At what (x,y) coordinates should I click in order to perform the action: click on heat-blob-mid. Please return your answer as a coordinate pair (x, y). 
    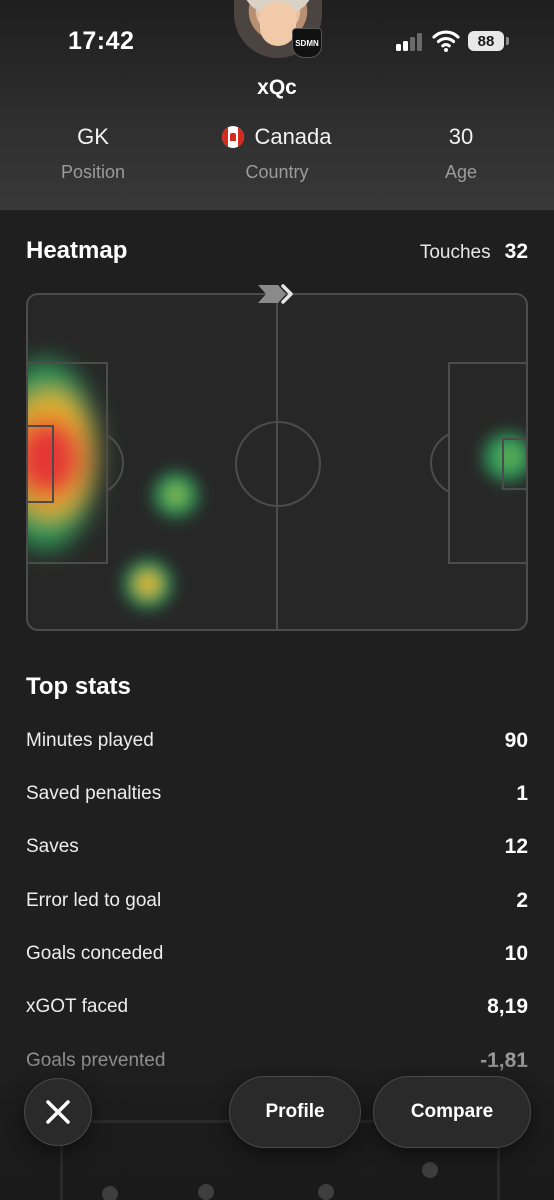
    Looking at the image, I should click on (176, 495).